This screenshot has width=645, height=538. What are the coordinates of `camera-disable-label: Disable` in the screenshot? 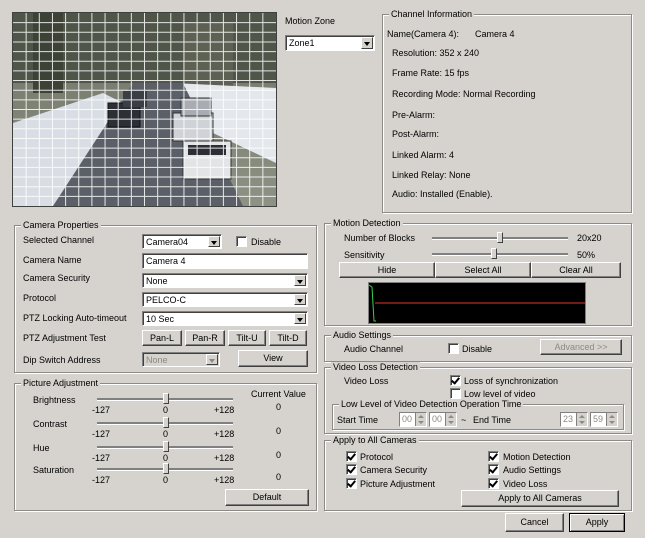 It's located at (266, 242).